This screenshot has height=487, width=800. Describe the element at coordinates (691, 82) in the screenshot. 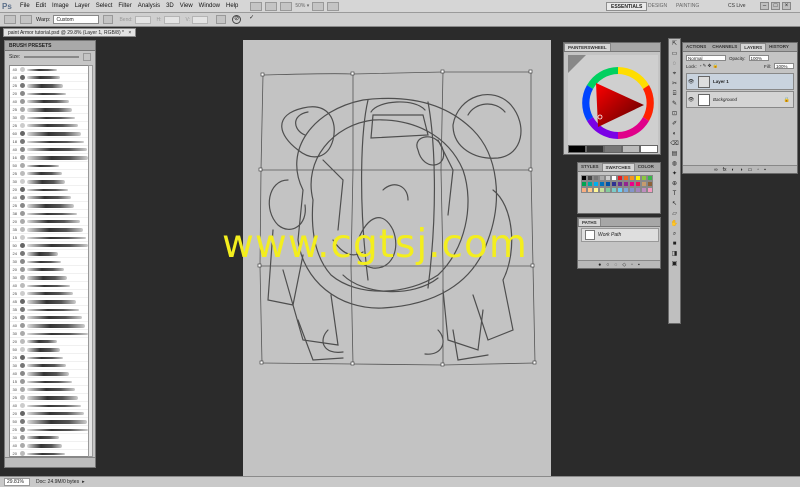

I see `eye-icon: 👁` at that location.